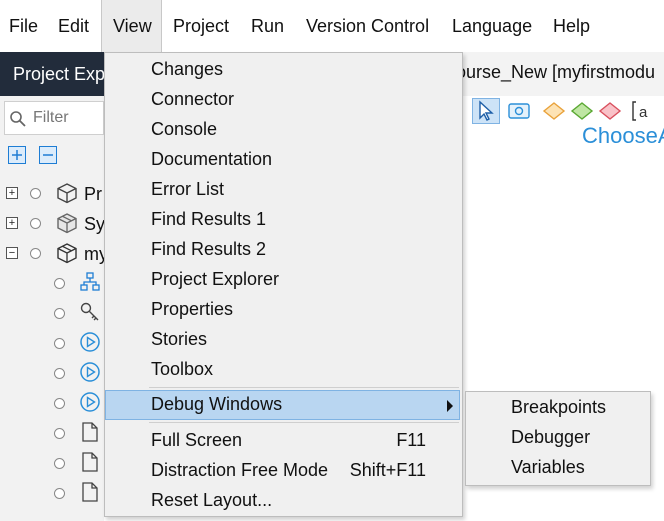 The height and width of the screenshot is (521, 664). I want to click on menu-item-changes: Changes, so click(283, 70).